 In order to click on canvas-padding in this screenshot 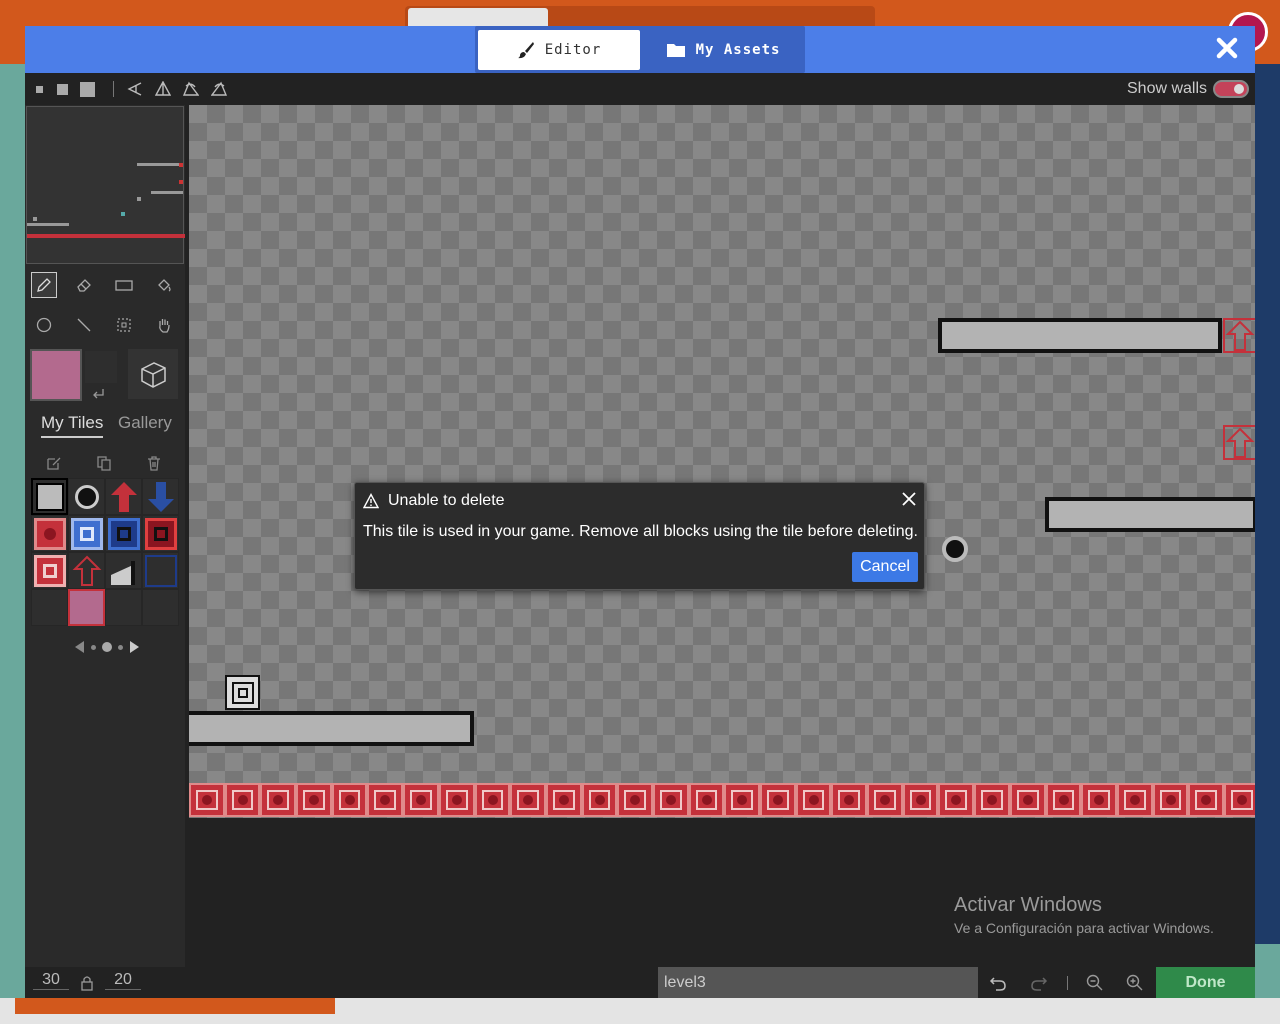, I will do `click(722, 892)`.